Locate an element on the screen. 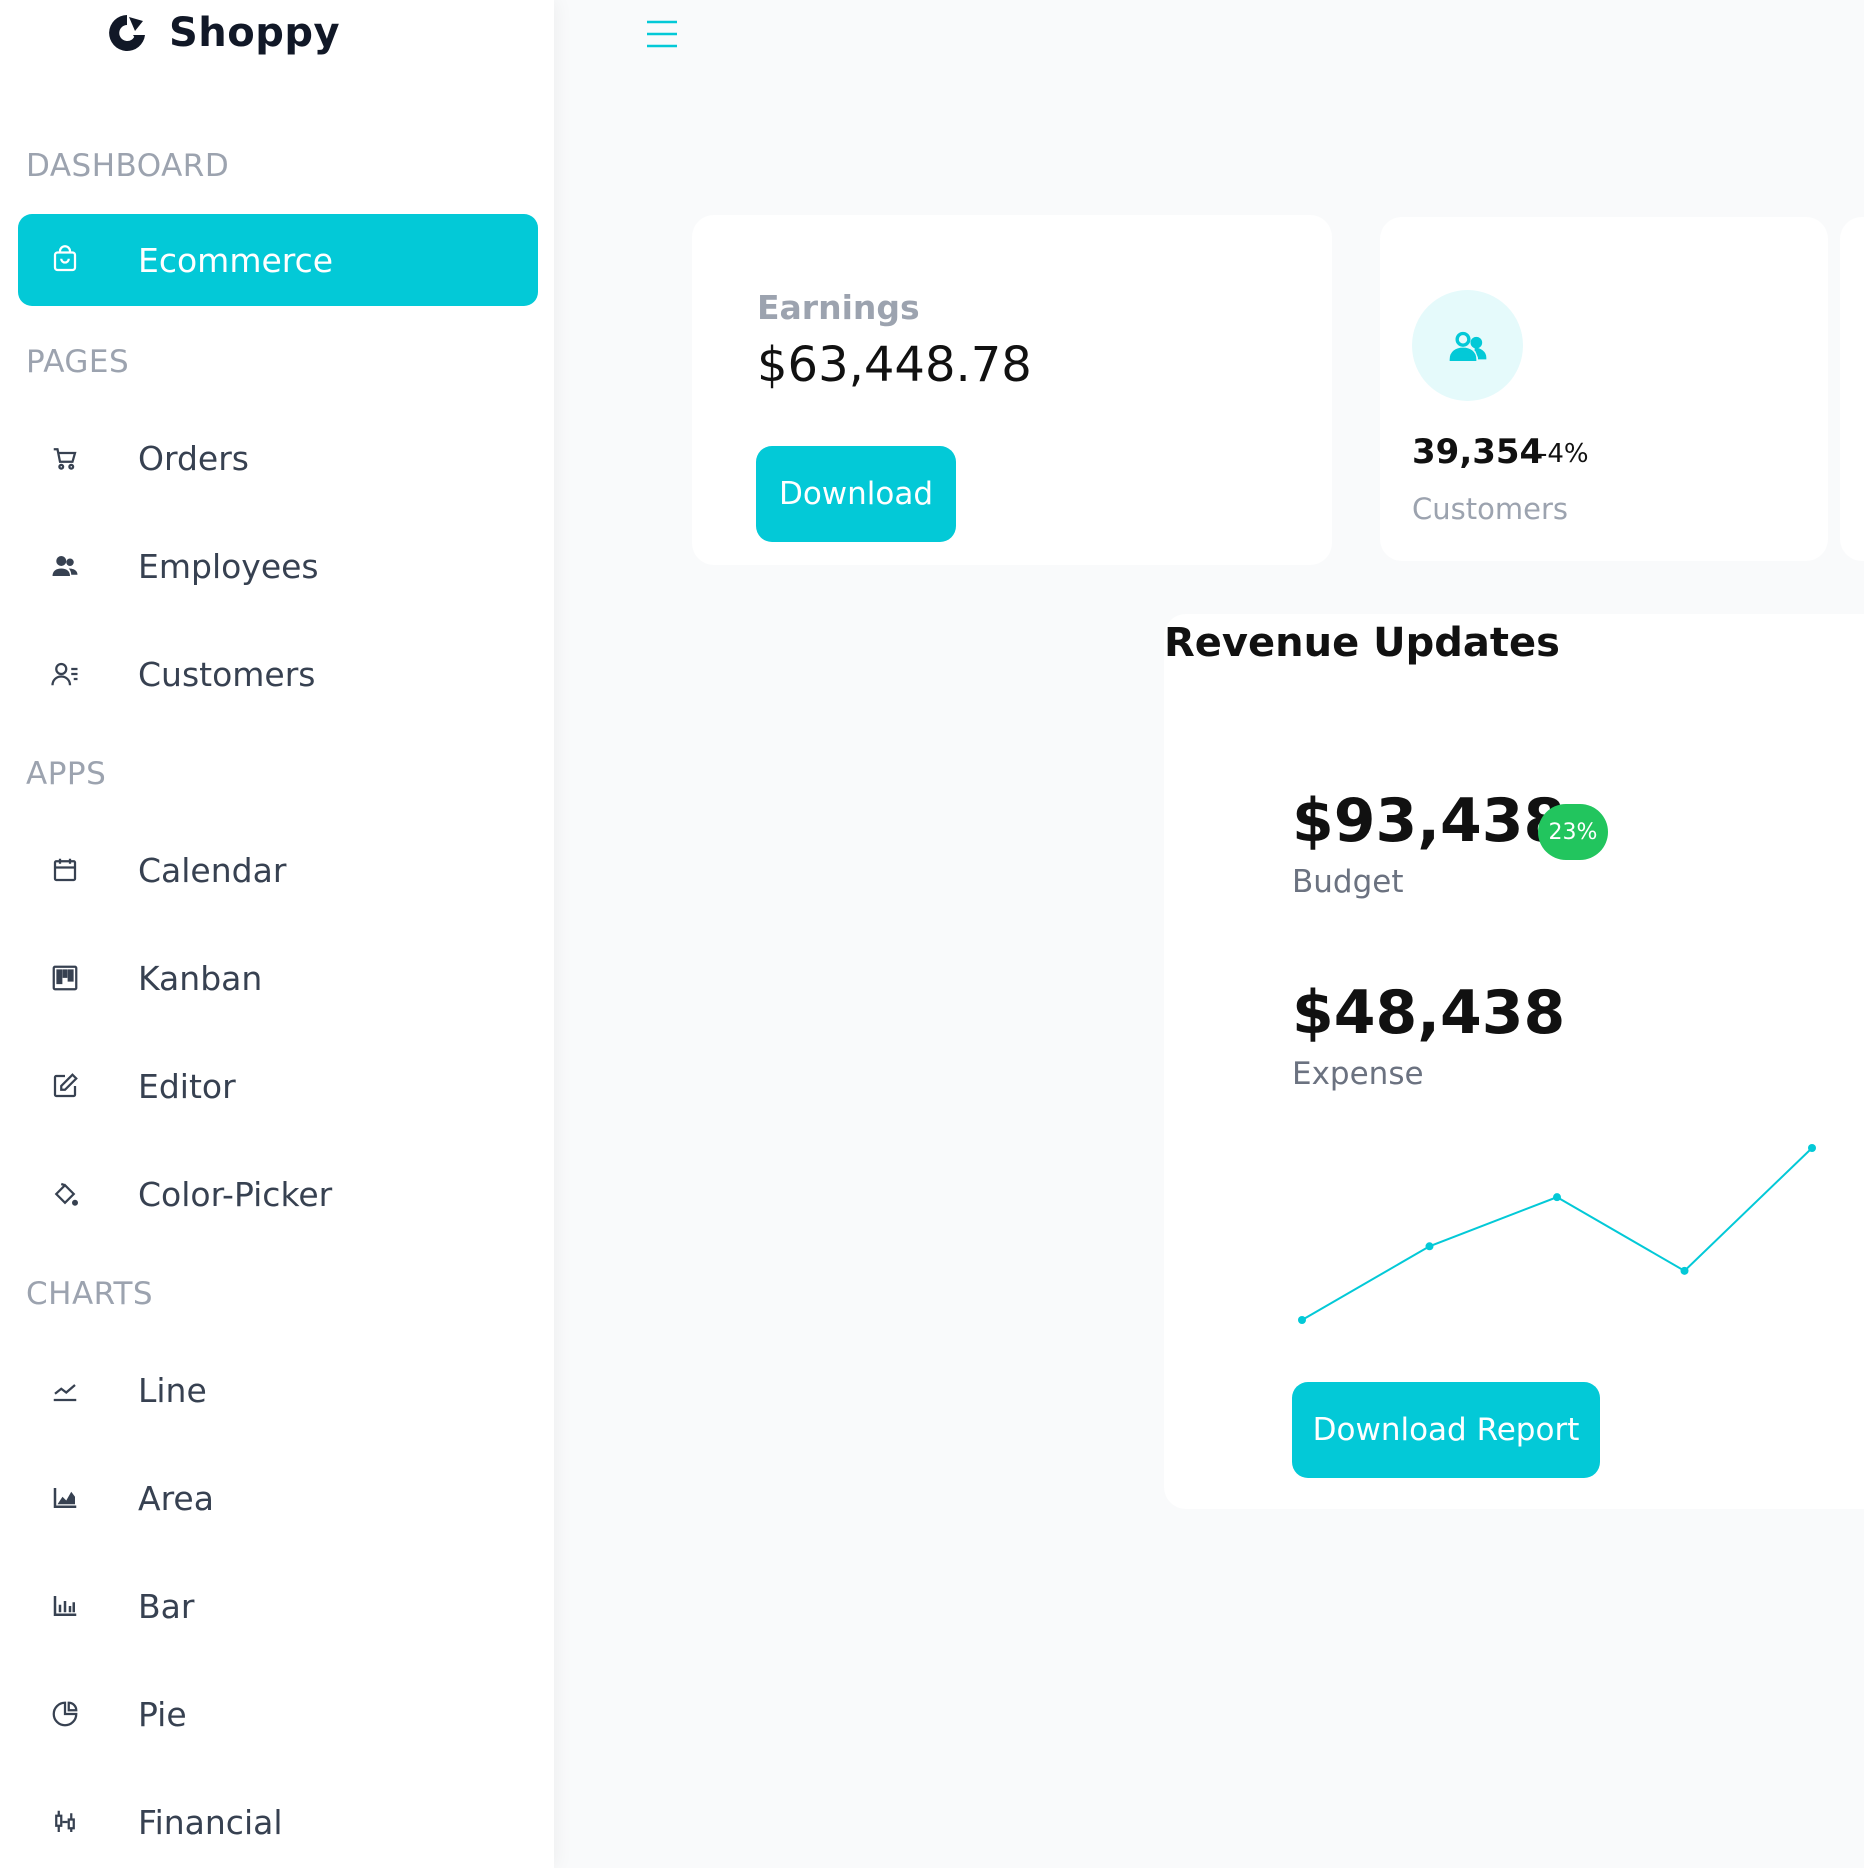  pie-chart-icon is located at coordinates (65, 1714).